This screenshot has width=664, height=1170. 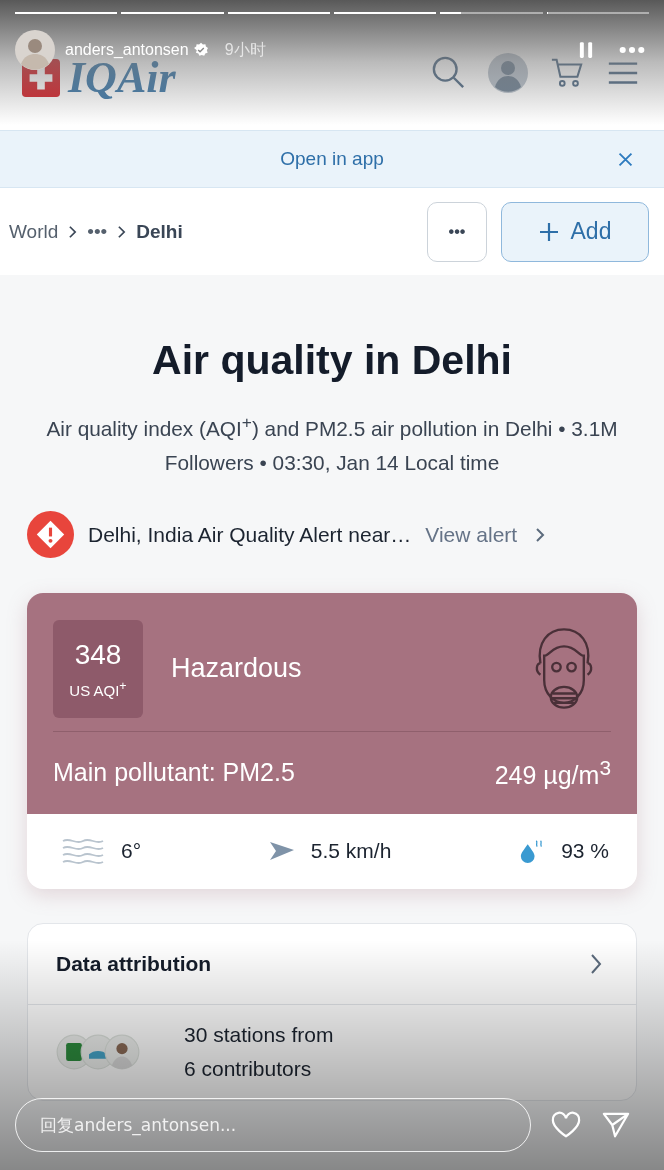 I want to click on more-button: •••, so click(x=457, y=231).